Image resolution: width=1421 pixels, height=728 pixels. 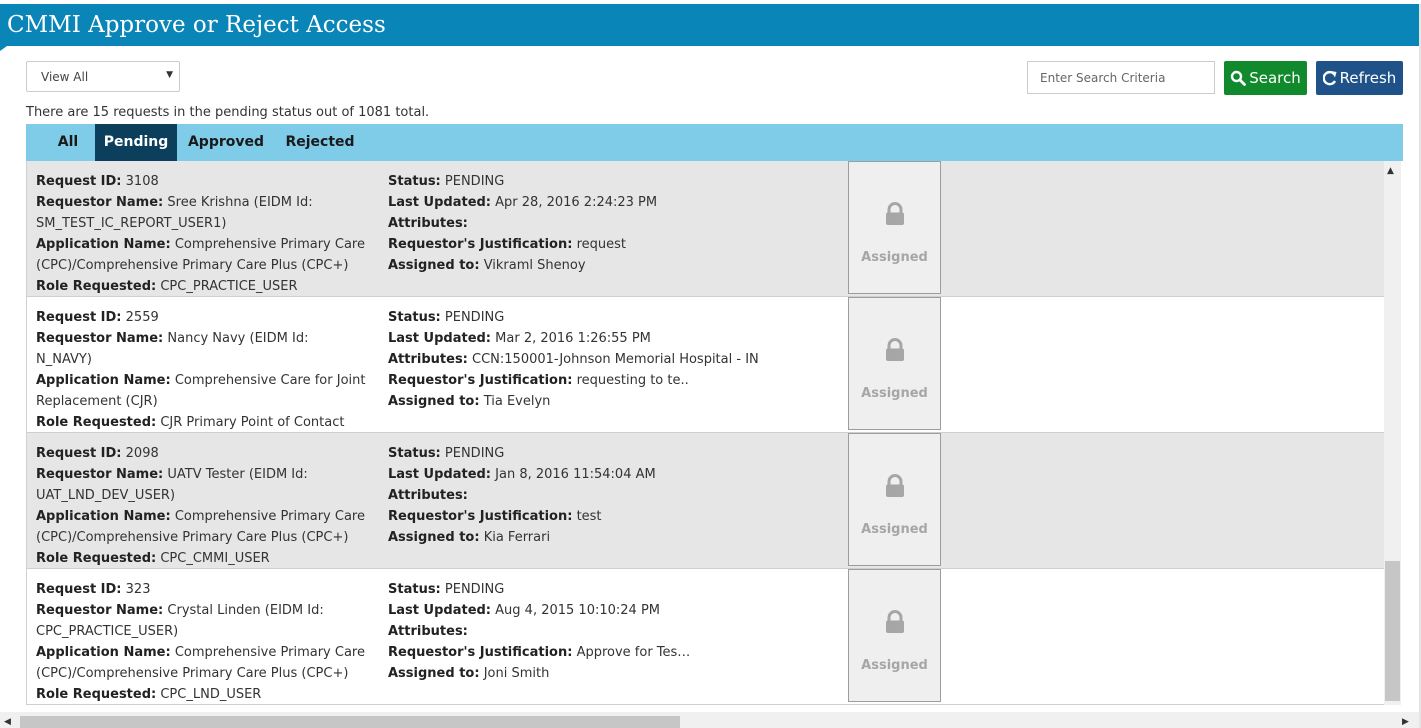 What do you see at coordinates (169, 75) in the screenshot?
I see `chevron-down-icon: ▼` at bounding box center [169, 75].